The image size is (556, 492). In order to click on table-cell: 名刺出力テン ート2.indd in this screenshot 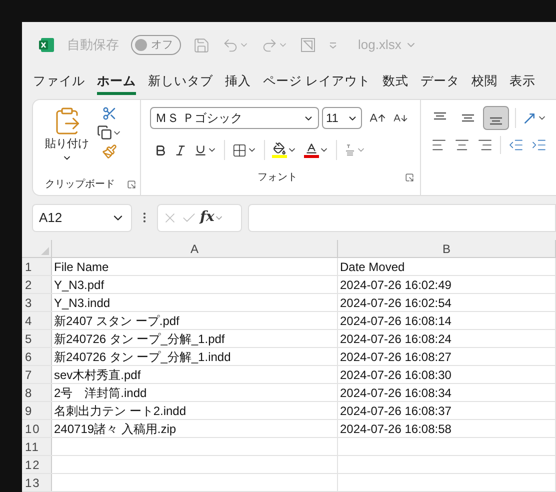, I will do `click(195, 411)`.